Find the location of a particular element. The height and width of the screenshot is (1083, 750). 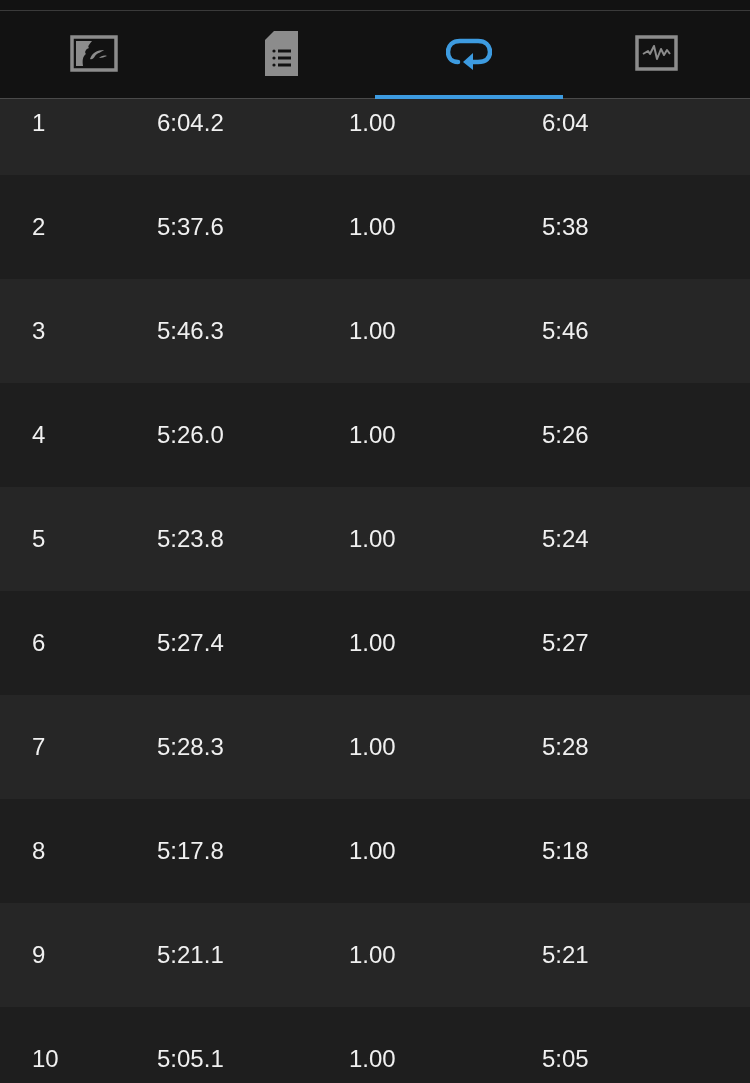

table-cell: 5:18 is located at coordinates (565, 851).